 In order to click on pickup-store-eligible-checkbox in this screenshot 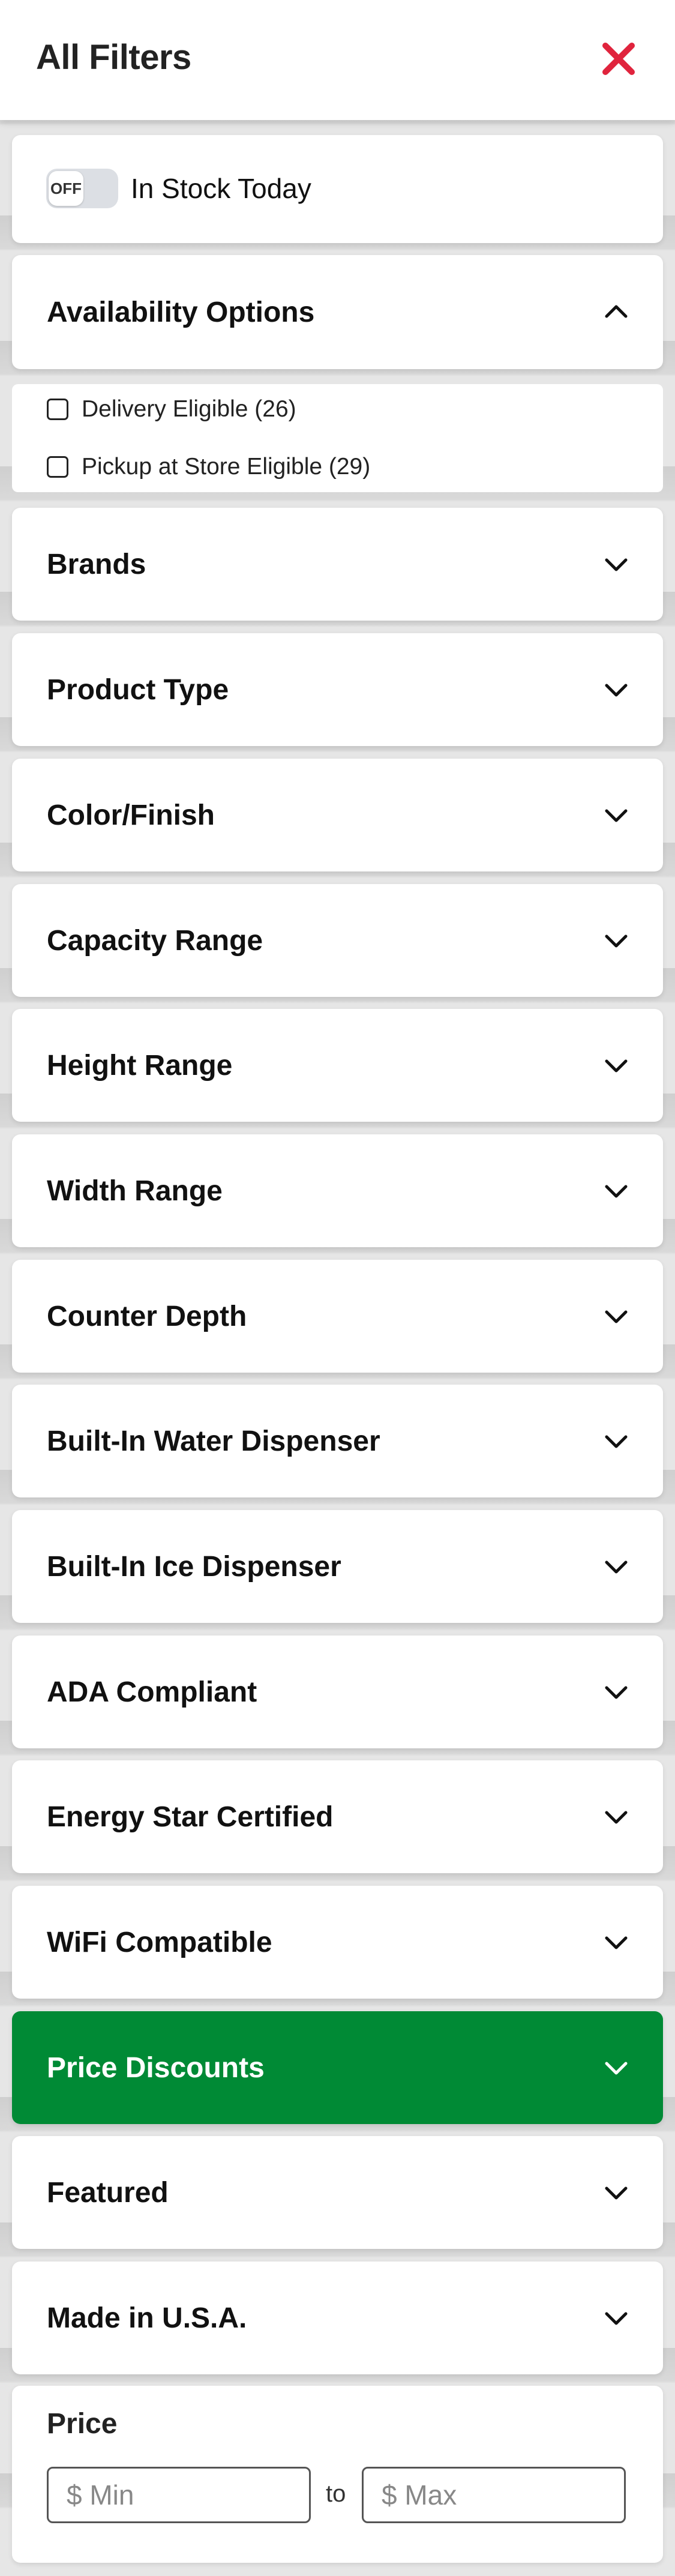, I will do `click(58, 467)`.